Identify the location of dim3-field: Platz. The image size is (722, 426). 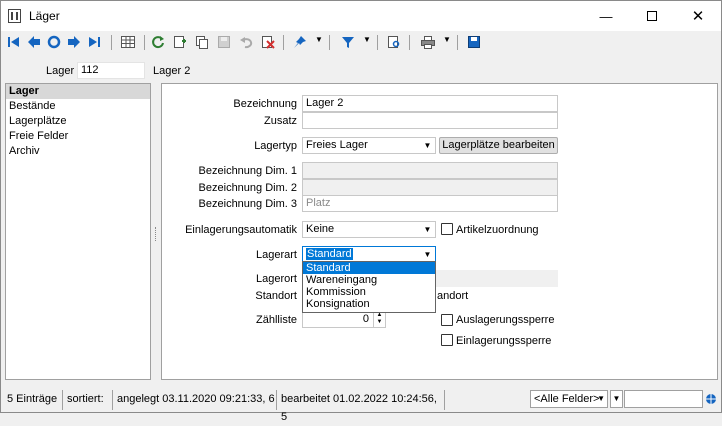
(430, 203).